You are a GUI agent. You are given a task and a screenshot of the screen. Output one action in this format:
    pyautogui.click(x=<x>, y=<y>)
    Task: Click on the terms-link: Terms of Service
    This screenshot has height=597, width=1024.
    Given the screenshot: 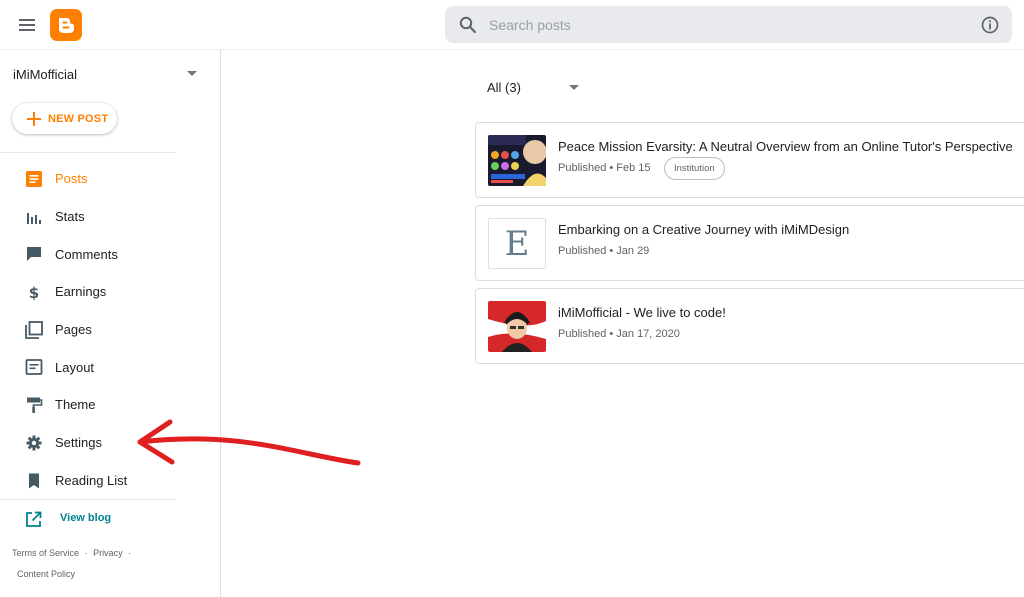 What is the action you would take?
    pyautogui.click(x=45, y=553)
    